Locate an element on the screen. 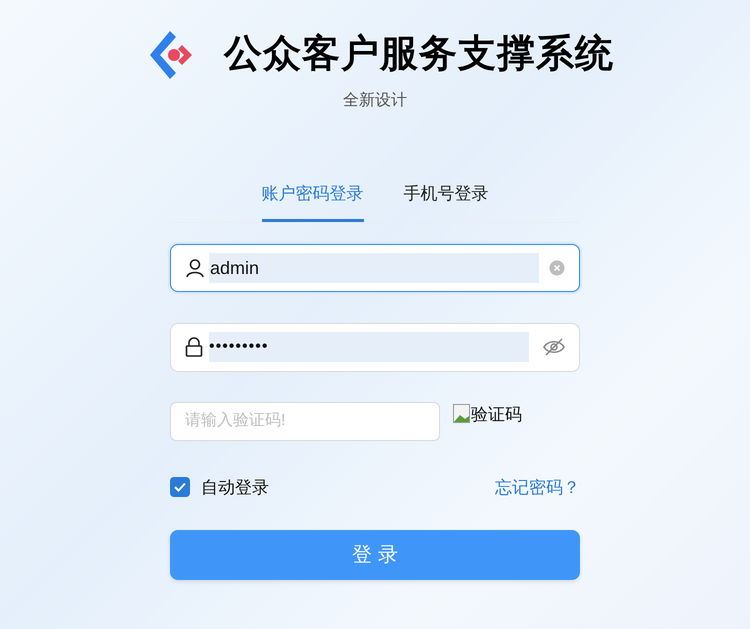 This screenshot has width=750, height=629. forgot-password-link: 忘记密码？ is located at coordinates (537, 487).